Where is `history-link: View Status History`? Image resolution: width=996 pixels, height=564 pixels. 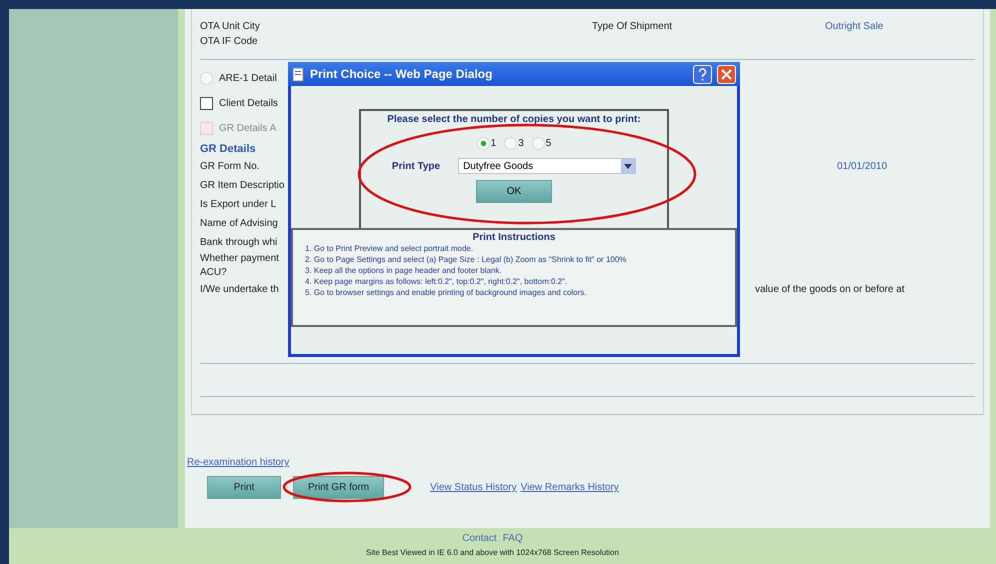 history-link: View Status History is located at coordinates (473, 487).